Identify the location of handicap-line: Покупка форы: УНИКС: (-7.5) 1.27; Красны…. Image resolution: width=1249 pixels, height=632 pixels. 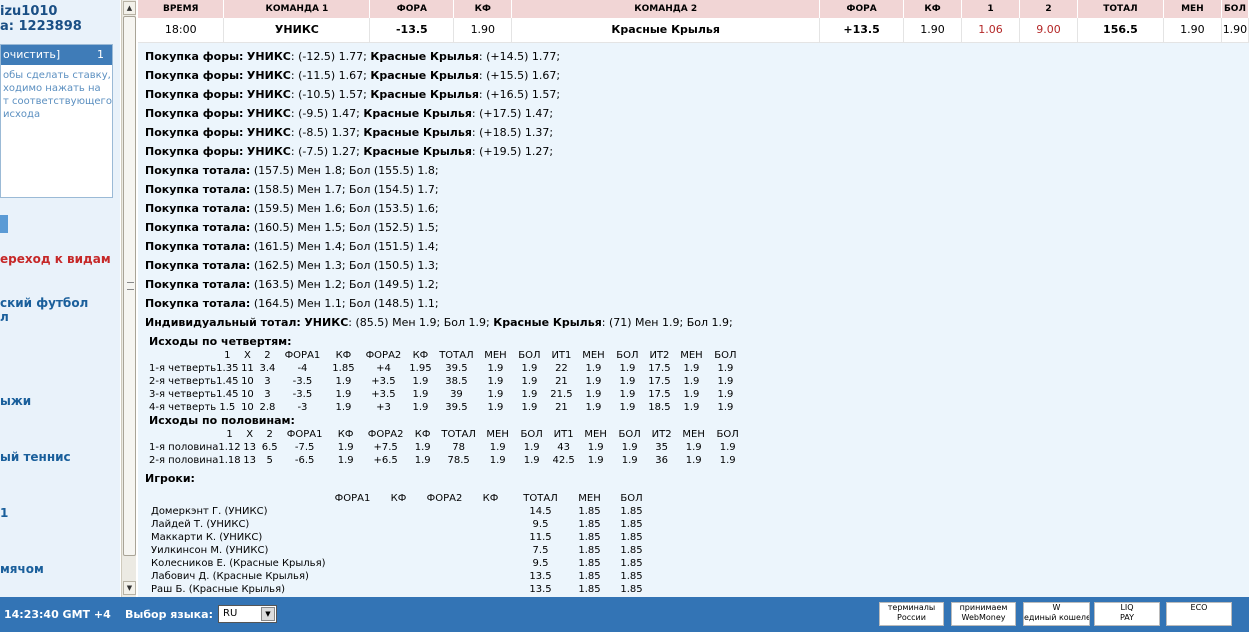
(697, 151).